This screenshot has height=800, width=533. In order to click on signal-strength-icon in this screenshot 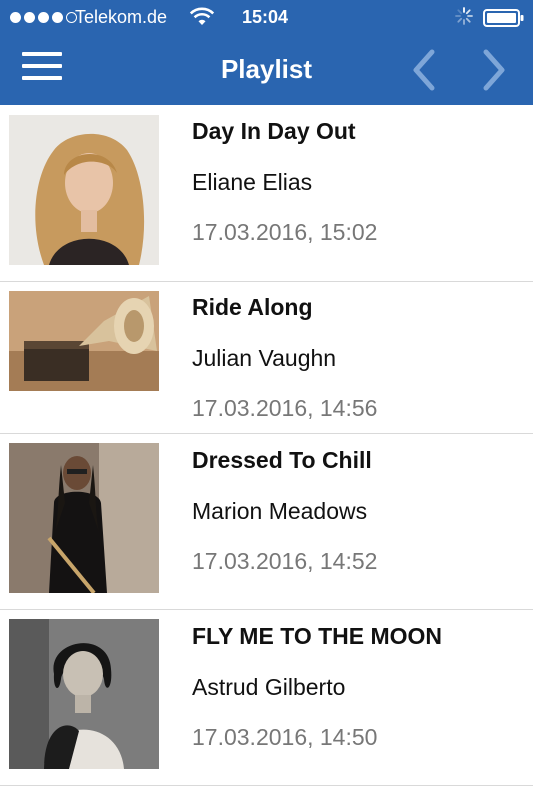, I will do `click(43, 17)`.